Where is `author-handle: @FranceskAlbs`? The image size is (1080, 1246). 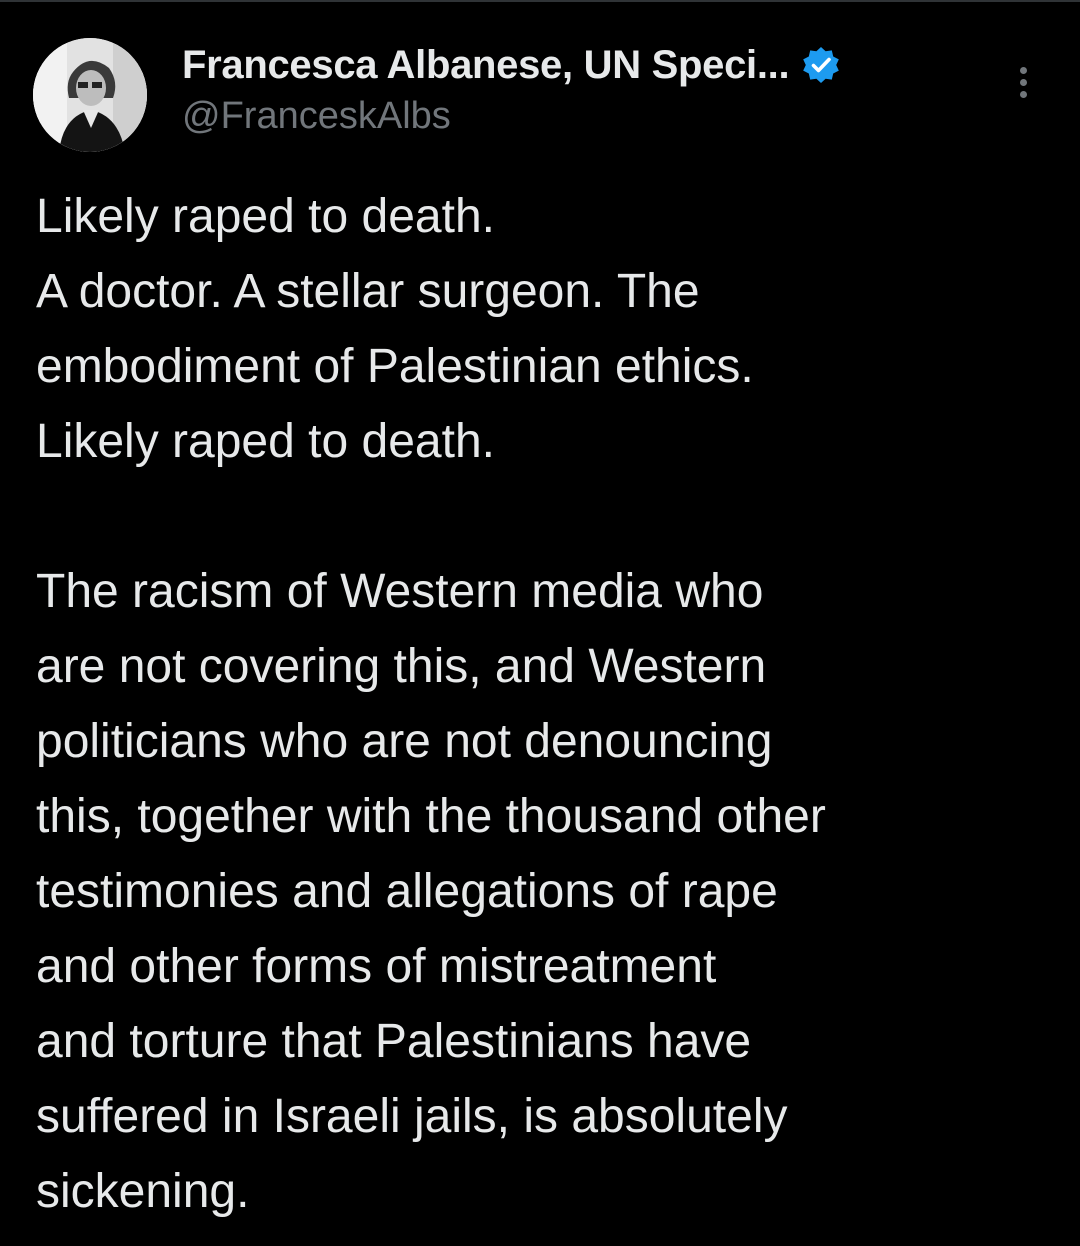
author-handle: @FranceskAlbs is located at coordinates (316, 116).